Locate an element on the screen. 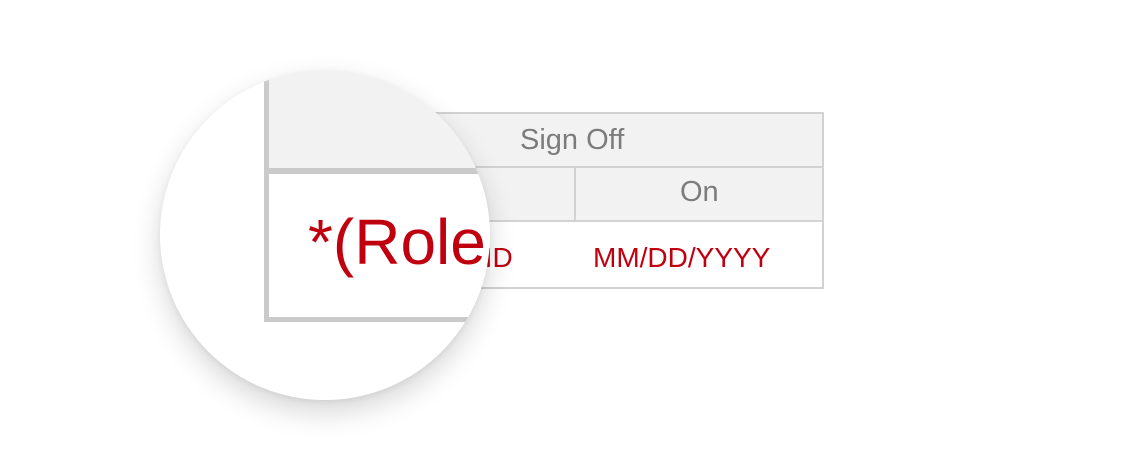 The image size is (1148, 466). magnified-row-border is located at coordinates (377, 171).